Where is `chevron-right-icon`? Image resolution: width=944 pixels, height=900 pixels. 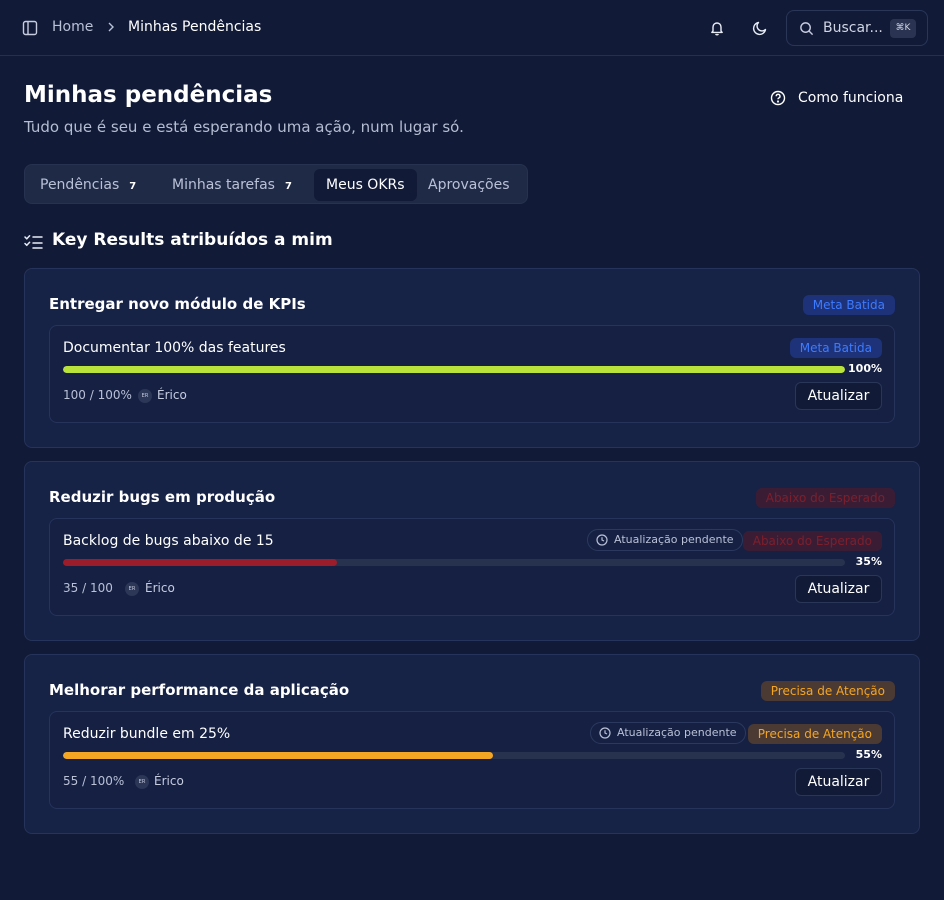 chevron-right-icon is located at coordinates (111, 27).